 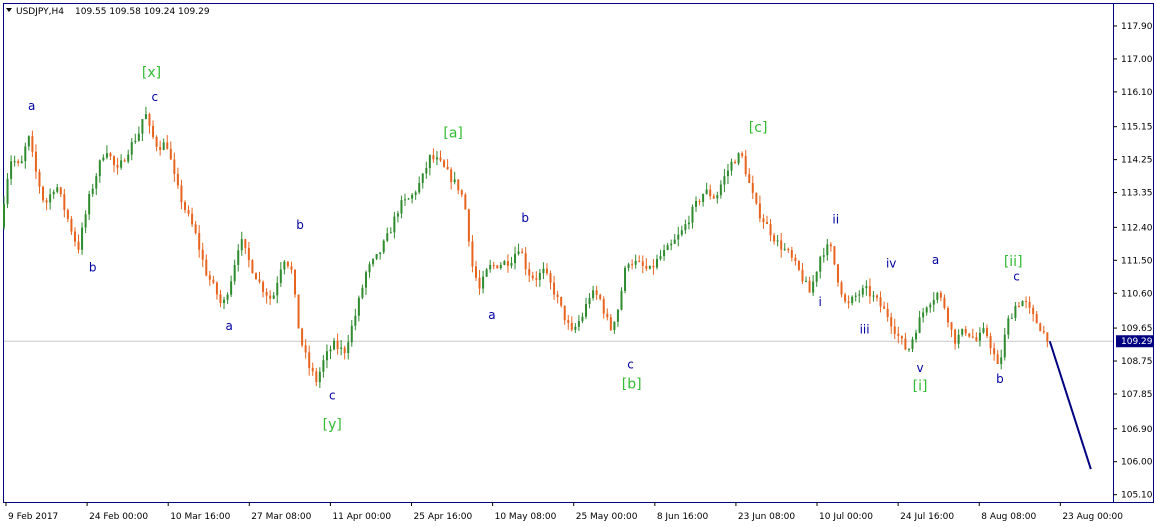 What do you see at coordinates (443, 517) in the screenshot?
I see `time-tick-label: 25 Apr 16:00` at bounding box center [443, 517].